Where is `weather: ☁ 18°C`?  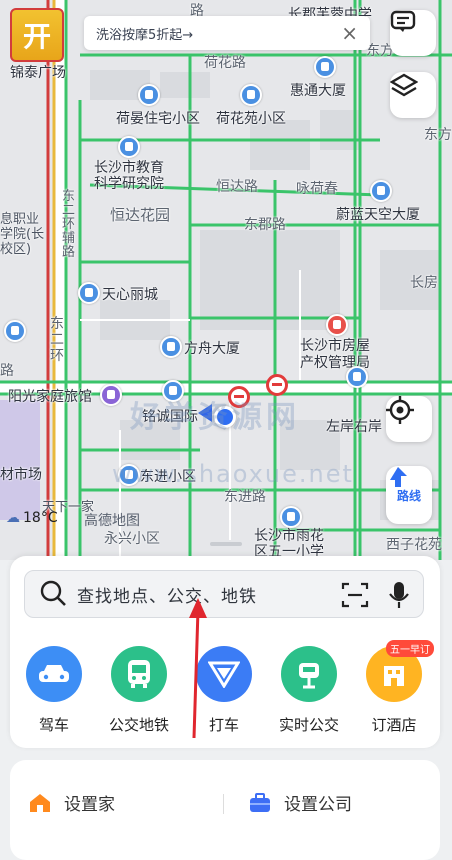
weather: ☁ 18°C is located at coordinates (32, 518).